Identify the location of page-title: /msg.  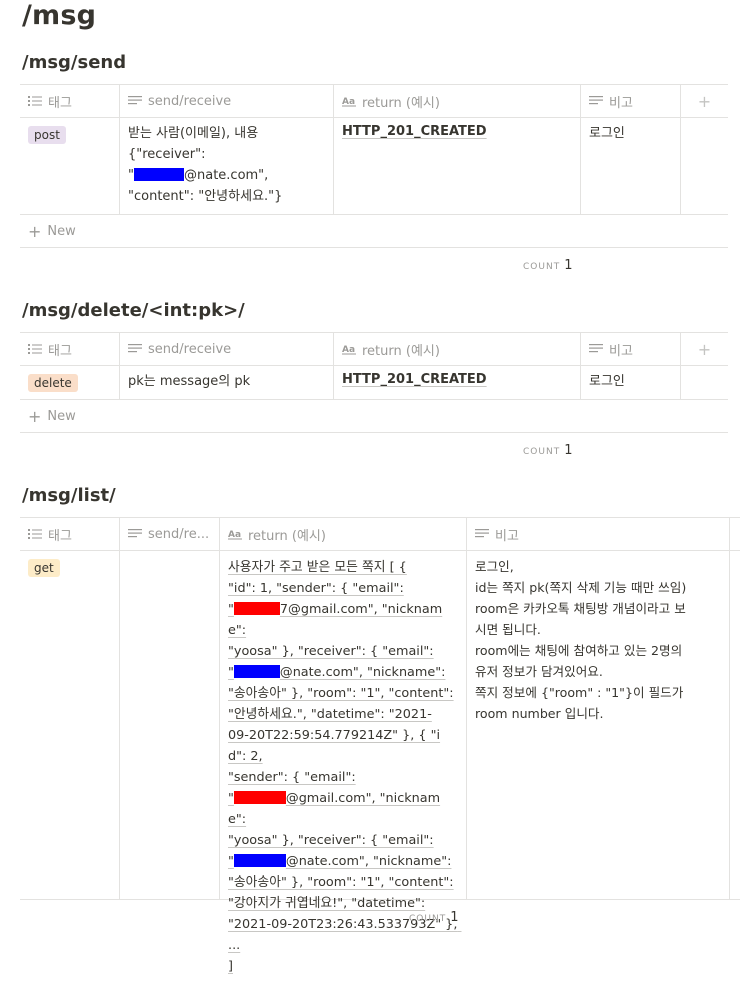
(59, 15).